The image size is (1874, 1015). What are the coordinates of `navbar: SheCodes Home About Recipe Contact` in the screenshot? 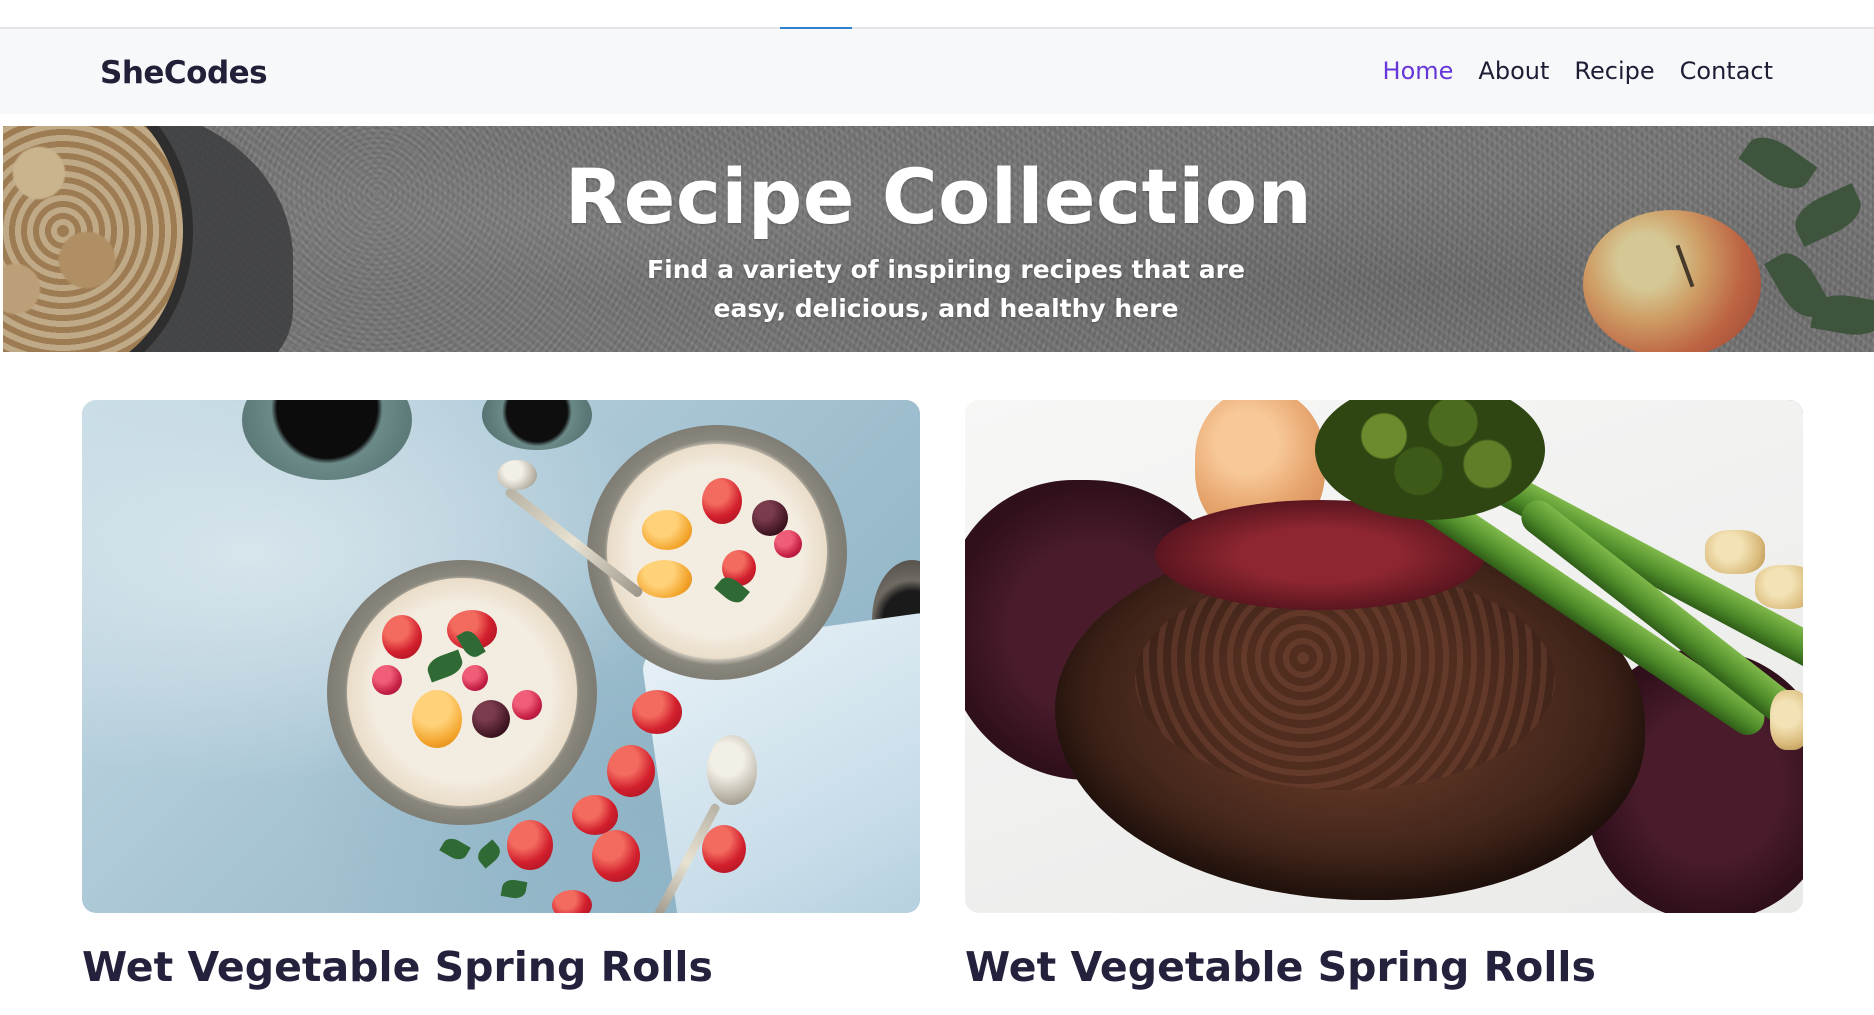 It's located at (937, 71).